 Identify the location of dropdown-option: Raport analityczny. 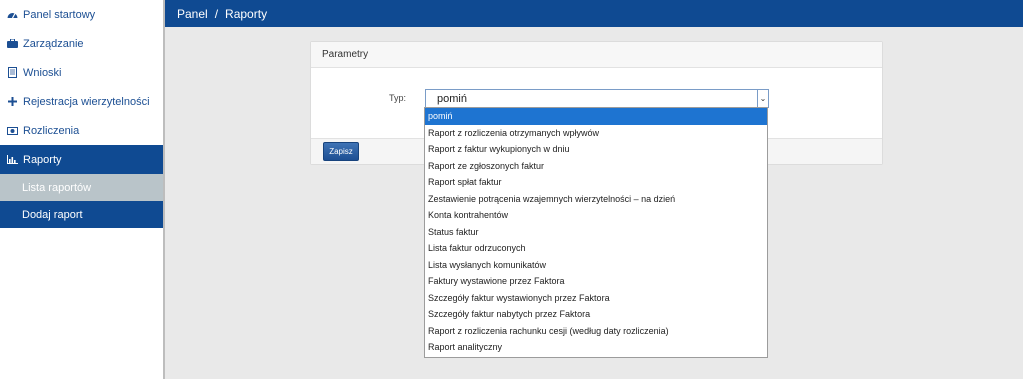
(596, 347).